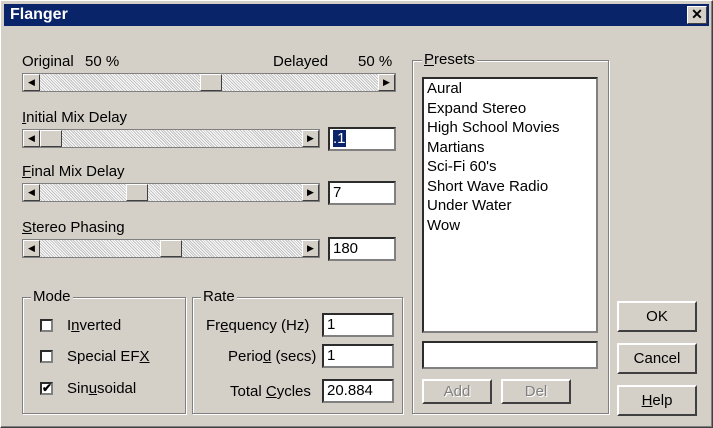 The image size is (713, 428). I want to click on preset-item: Martians, so click(510, 148).